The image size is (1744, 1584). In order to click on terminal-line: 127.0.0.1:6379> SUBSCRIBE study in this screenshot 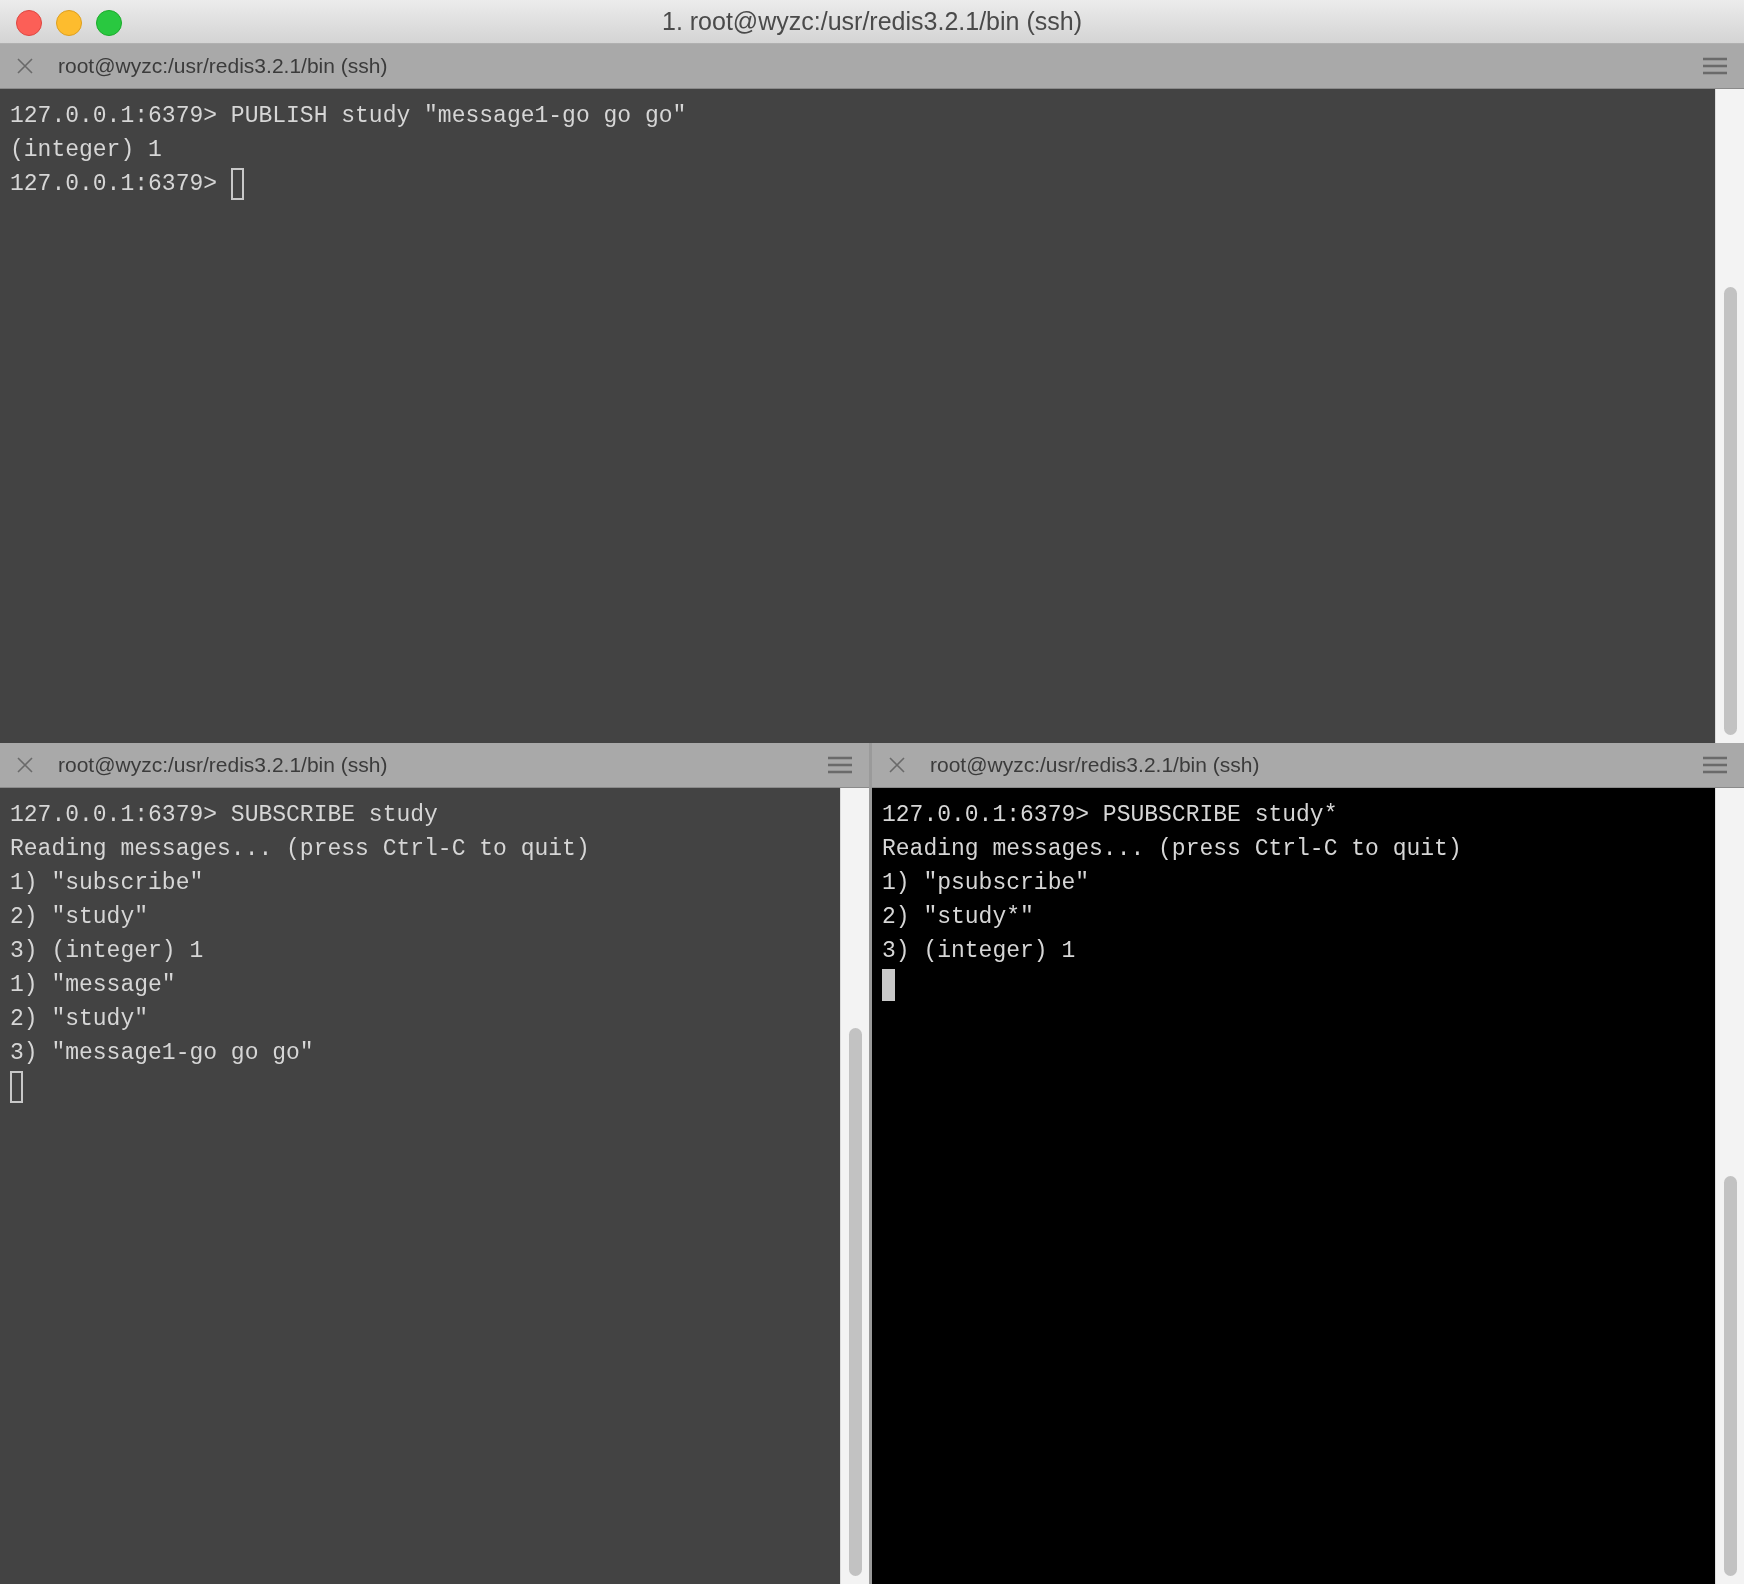, I will do `click(224, 815)`.